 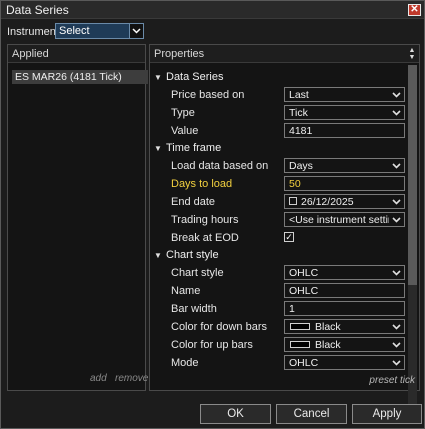 What do you see at coordinates (344, 362) in the screenshot?
I see `mode-select: OHLC` at bounding box center [344, 362].